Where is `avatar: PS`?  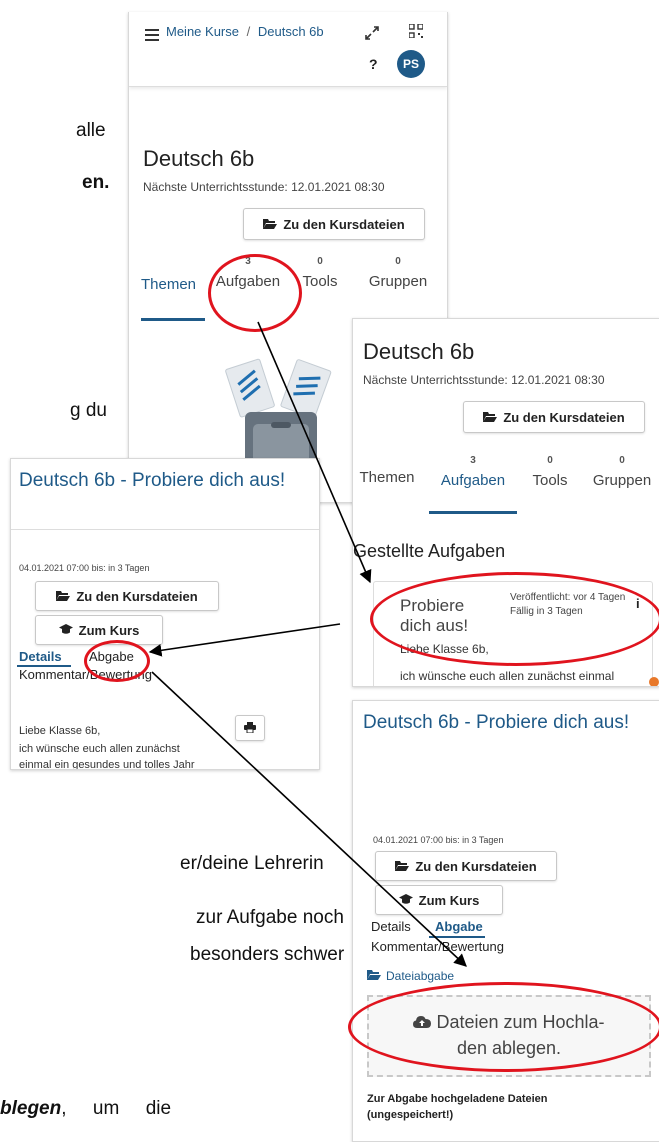 avatar: PS is located at coordinates (411, 64).